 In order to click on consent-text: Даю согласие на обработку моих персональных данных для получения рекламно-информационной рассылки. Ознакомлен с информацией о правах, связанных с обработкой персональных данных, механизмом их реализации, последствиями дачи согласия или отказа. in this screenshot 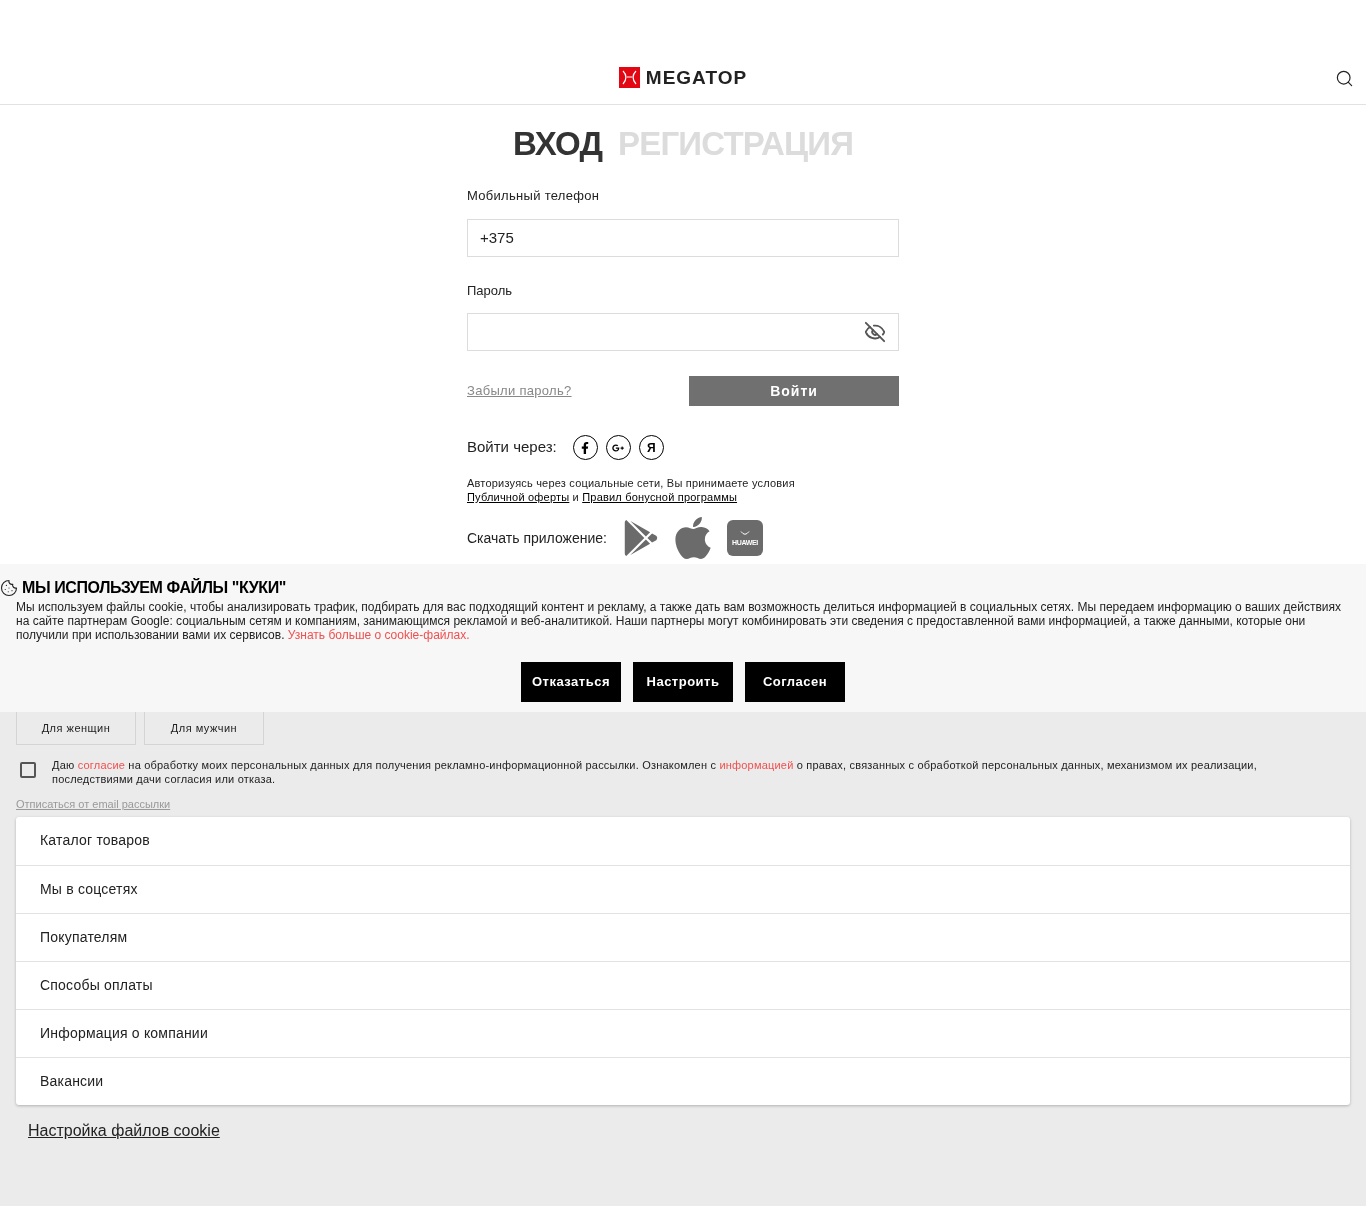, I will do `click(655, 772)`.